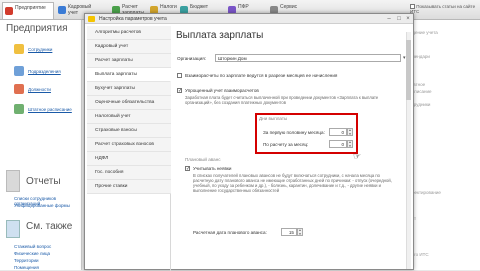 The width and height of the screenshot is (480, 271). I want to click on nav-item-insurance-calc: Расчет страховых взносов, so click(129, 145).